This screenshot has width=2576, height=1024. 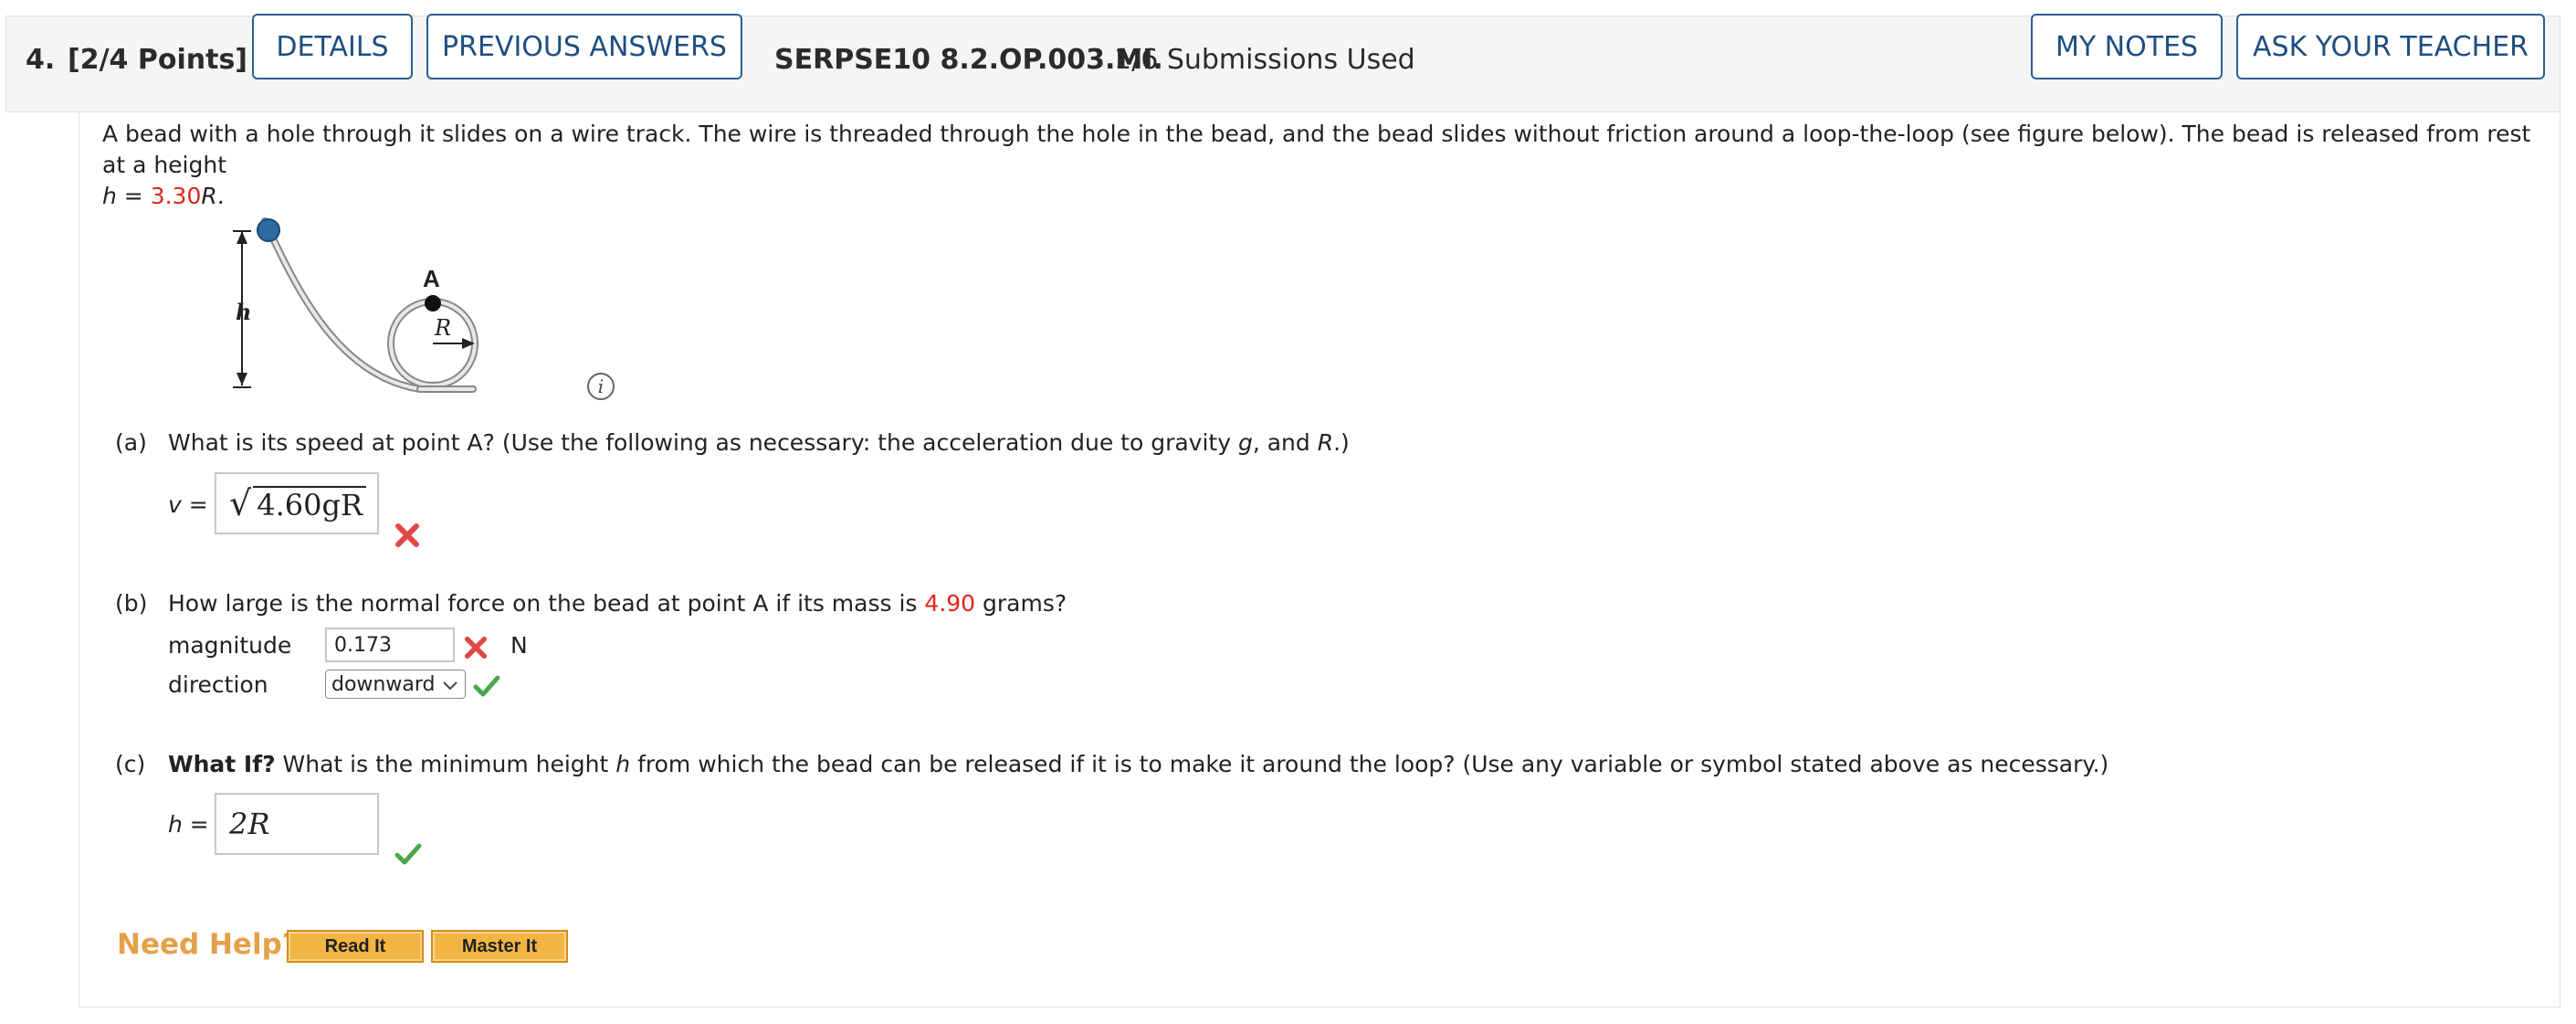 I want to click on part-a-answer-field: √ 4.60gR, so click(x=297, y=503).